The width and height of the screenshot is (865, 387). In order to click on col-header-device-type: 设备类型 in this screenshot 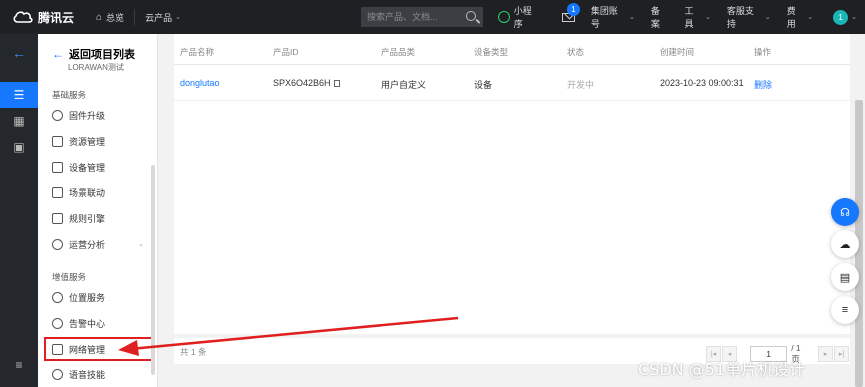, I will do `click(491, 52)`.